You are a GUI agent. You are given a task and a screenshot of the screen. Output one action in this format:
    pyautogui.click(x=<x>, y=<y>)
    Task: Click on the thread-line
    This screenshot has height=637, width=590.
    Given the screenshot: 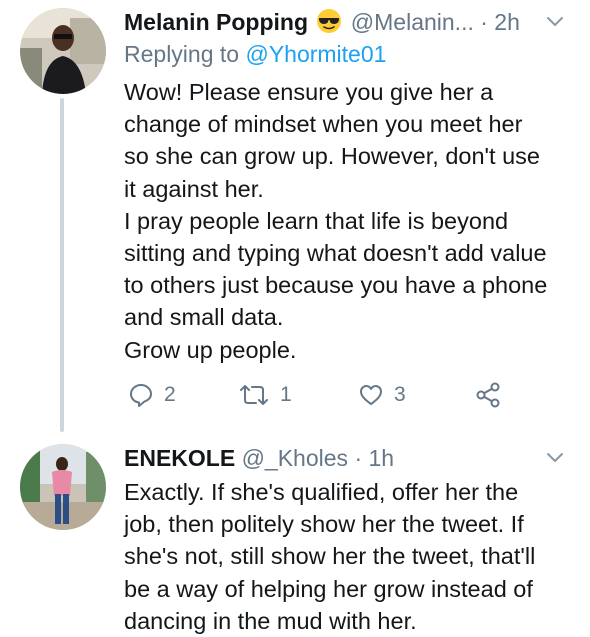 What is the action you would take?
    pyautogui.click(x=62, y=265)
    